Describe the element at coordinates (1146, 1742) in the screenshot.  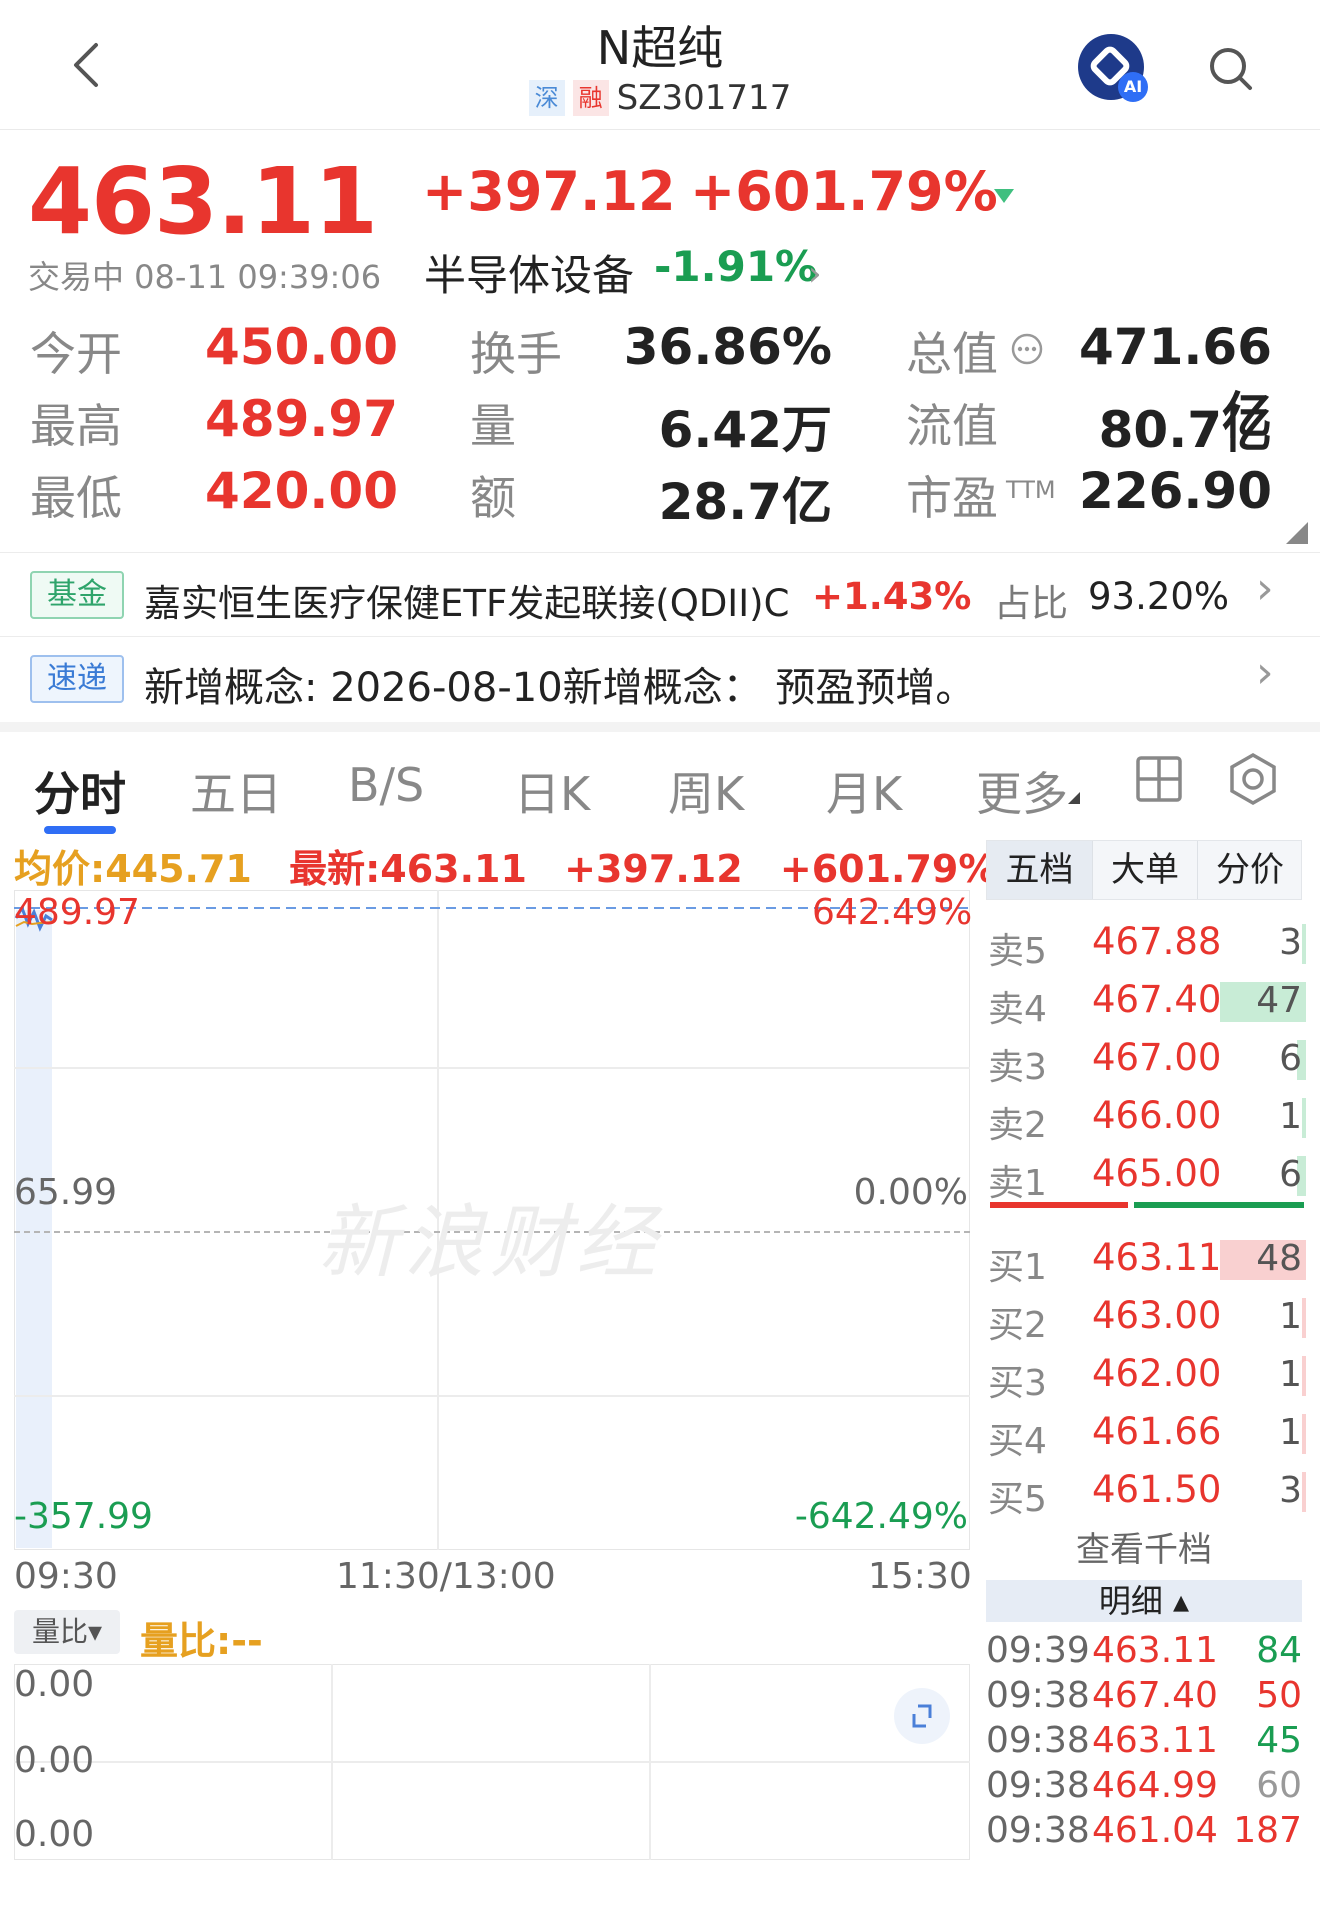
I see `tick-row: 09:38 463.11 45` at that location.